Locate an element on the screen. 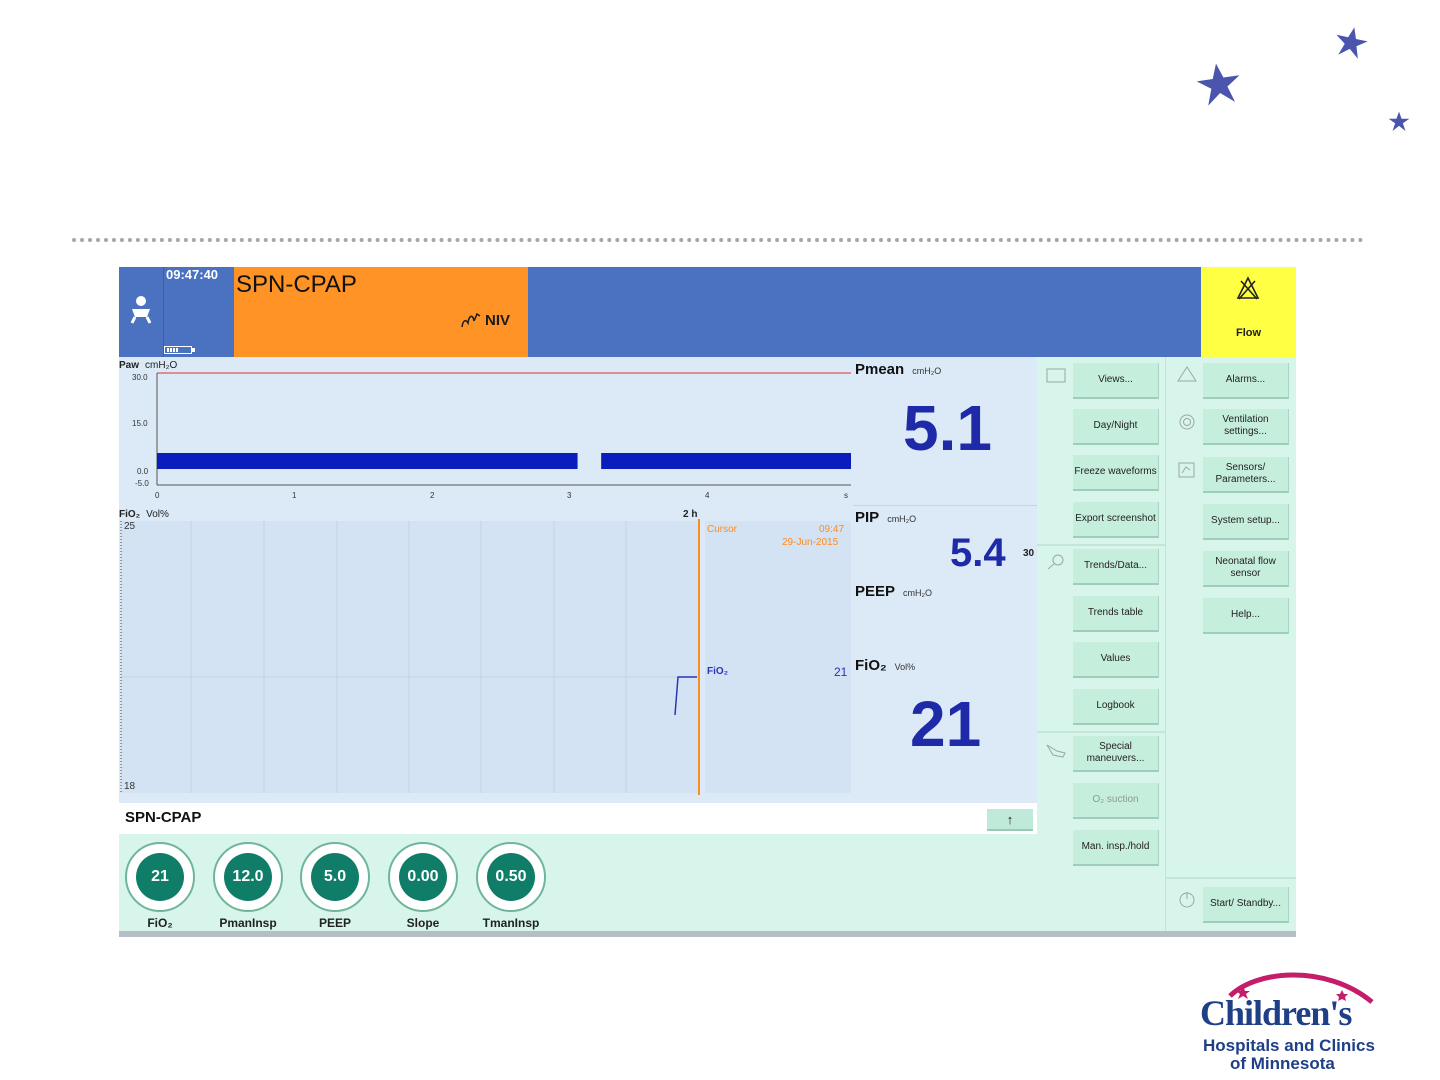 Image resolution: width=1440 pixels, height=1080 pixels. knob-ring: 0.00 is located at coordinates (423, 877).